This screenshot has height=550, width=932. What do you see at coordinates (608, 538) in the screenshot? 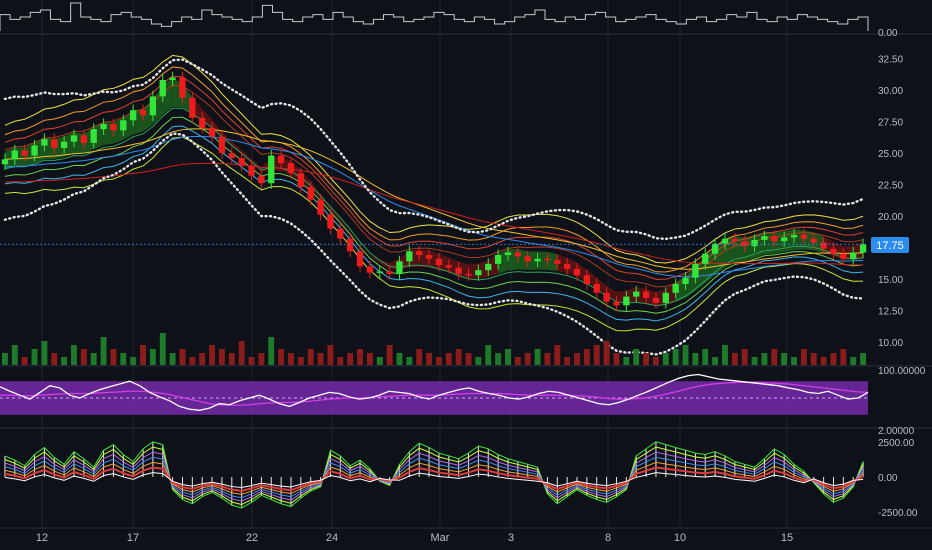
I see `date-tick-label: 8` at bounding box center [608, 538].